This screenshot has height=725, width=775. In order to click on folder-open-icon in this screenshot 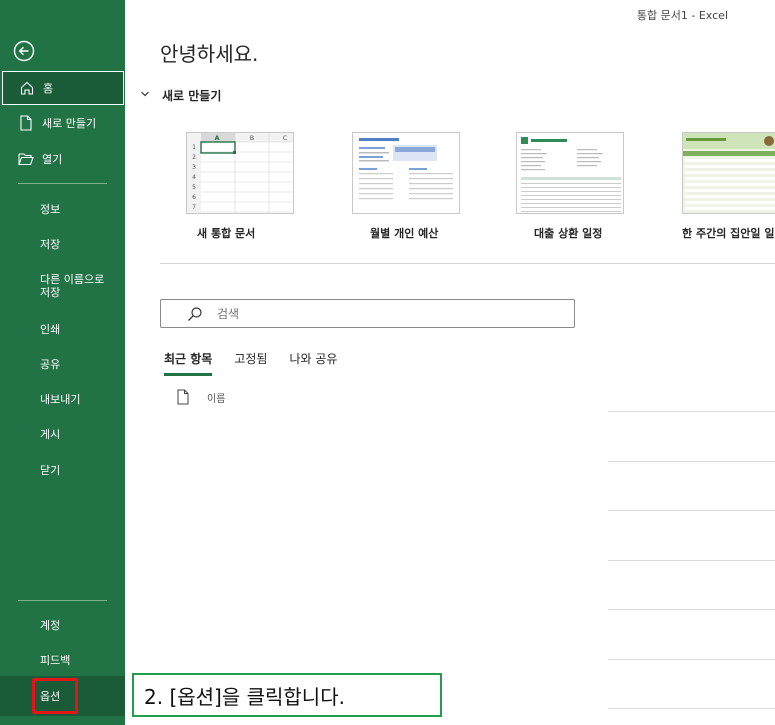, I will do `click(26, 159)`.